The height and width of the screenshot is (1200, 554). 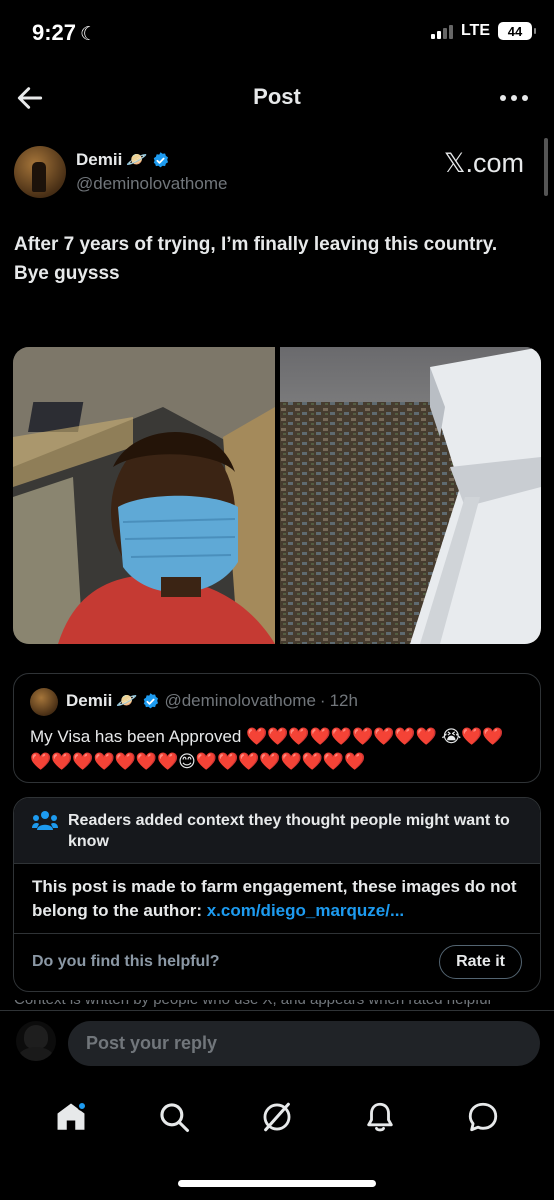 I want to click on scrollbar, so click(x=546, y=167).